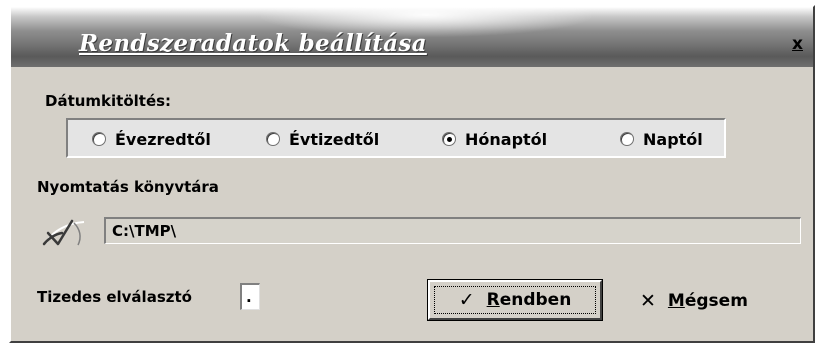 The height and width of the screenshot is (349, 825). I want to click on dialog-title: Rendszeradatok beállítása, so click(253, 43).